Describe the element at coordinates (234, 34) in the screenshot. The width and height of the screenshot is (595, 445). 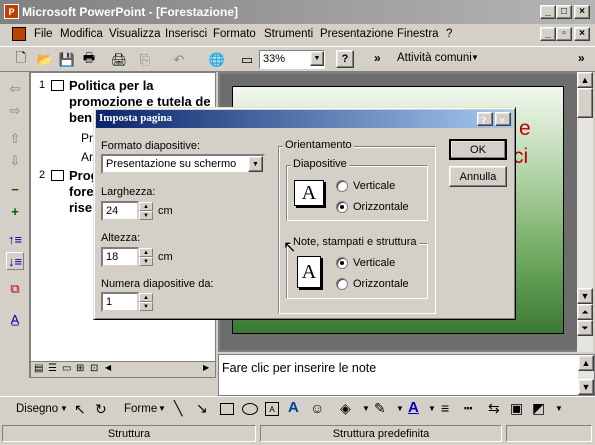
I see `menu-formato: Formato` at that location.